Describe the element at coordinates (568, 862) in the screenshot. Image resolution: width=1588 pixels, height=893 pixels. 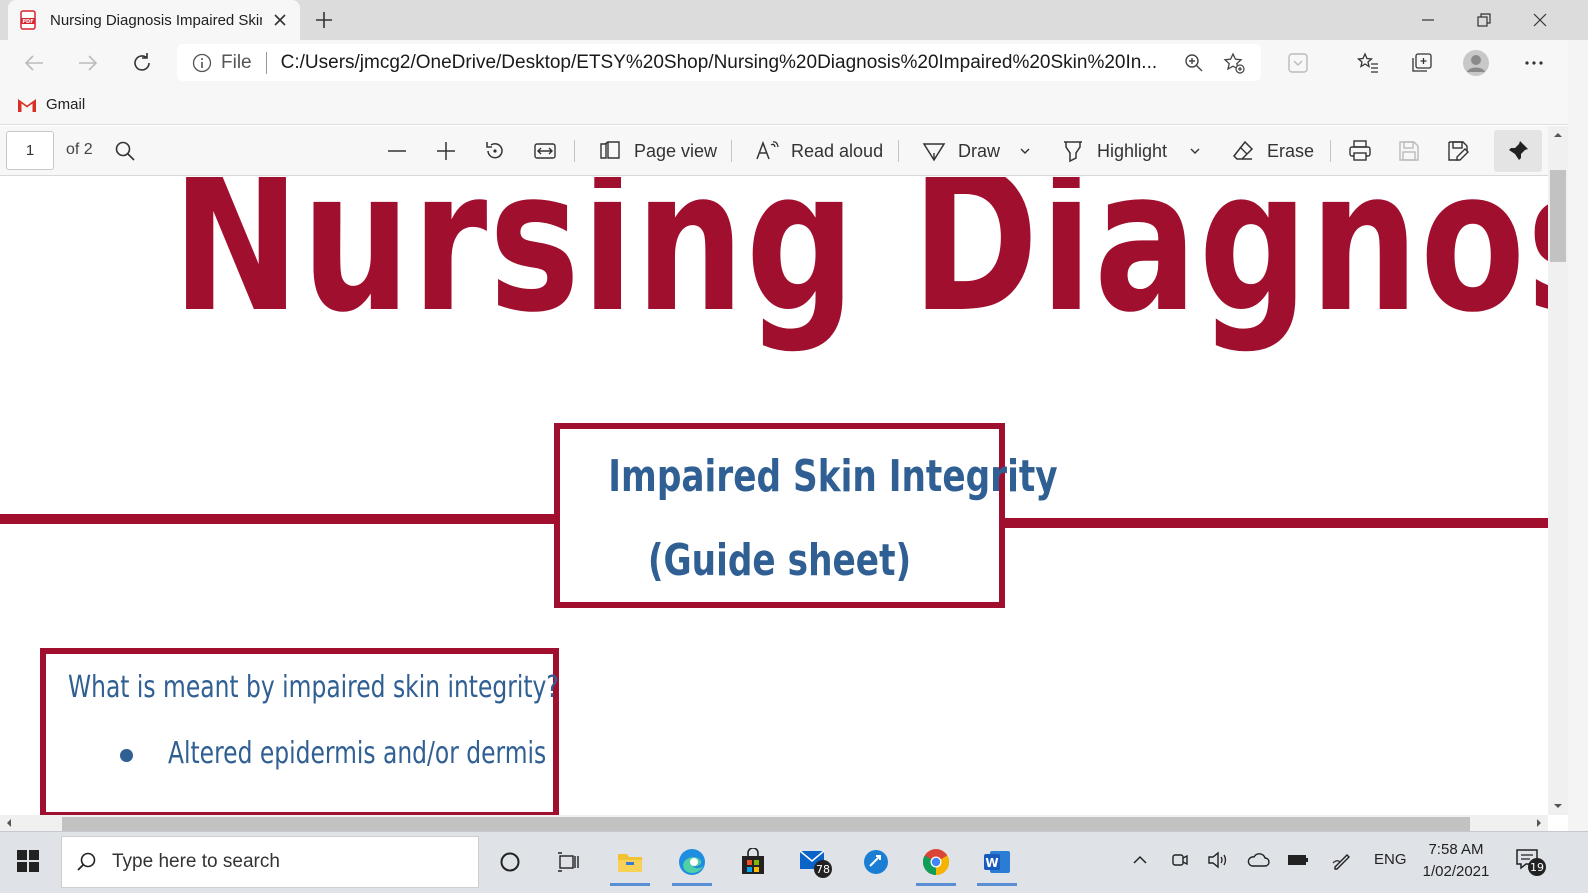
I see `task-view-icon` at that location.